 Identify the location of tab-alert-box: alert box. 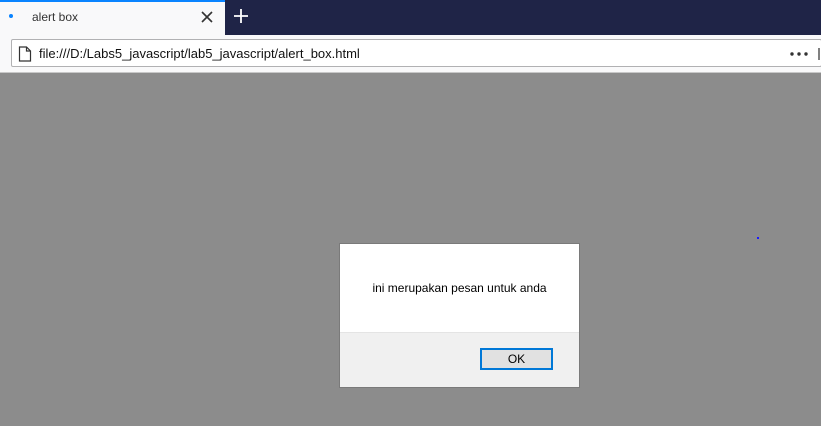
(112, 17).